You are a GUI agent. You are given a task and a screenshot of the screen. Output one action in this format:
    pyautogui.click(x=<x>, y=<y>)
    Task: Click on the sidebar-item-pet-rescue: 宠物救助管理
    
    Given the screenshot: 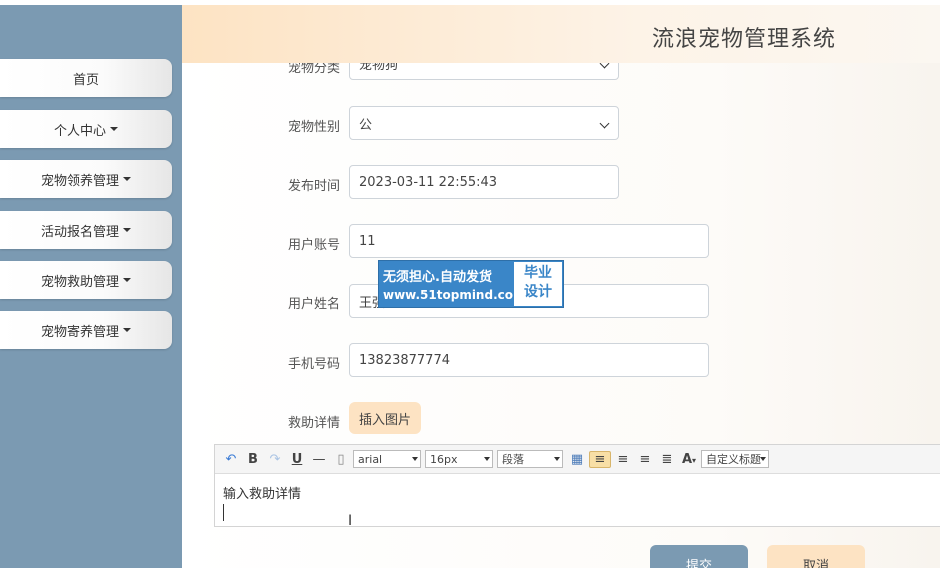 What is the action you would take?
    pyautogui.click(x=86, y=280)
    